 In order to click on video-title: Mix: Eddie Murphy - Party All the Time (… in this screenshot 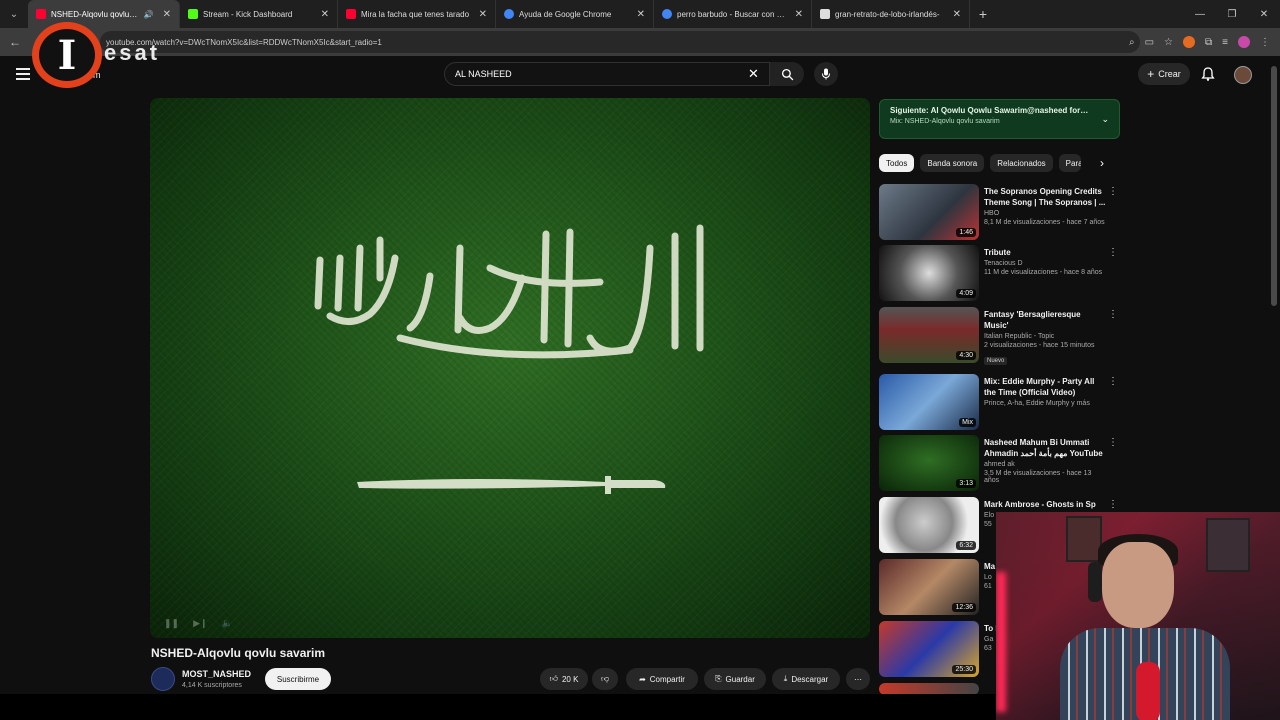, I will do `click(1039, 387)`.